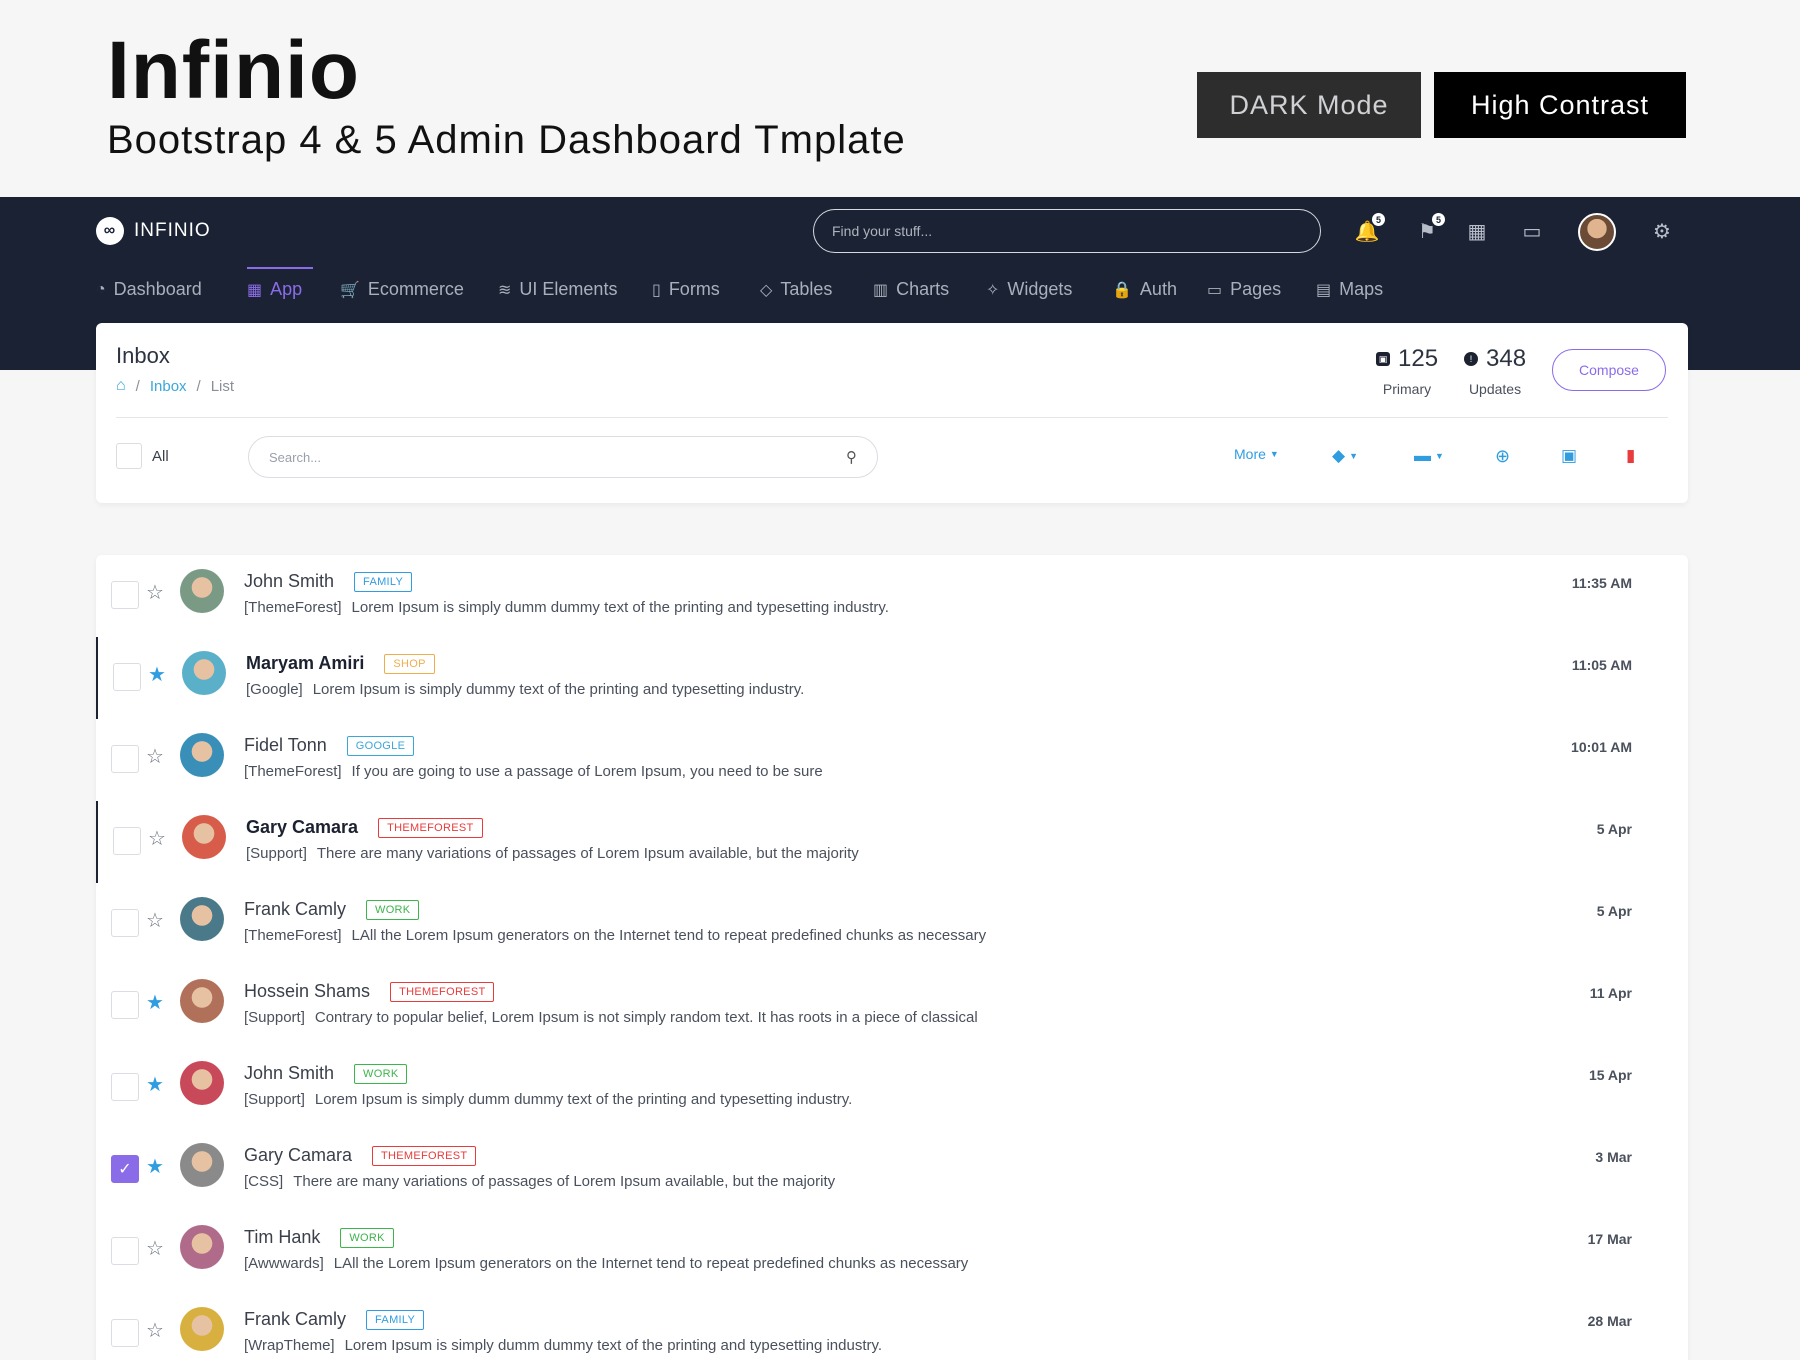  I want to click on more-dropdown: More ▼, so click(1256, 454).